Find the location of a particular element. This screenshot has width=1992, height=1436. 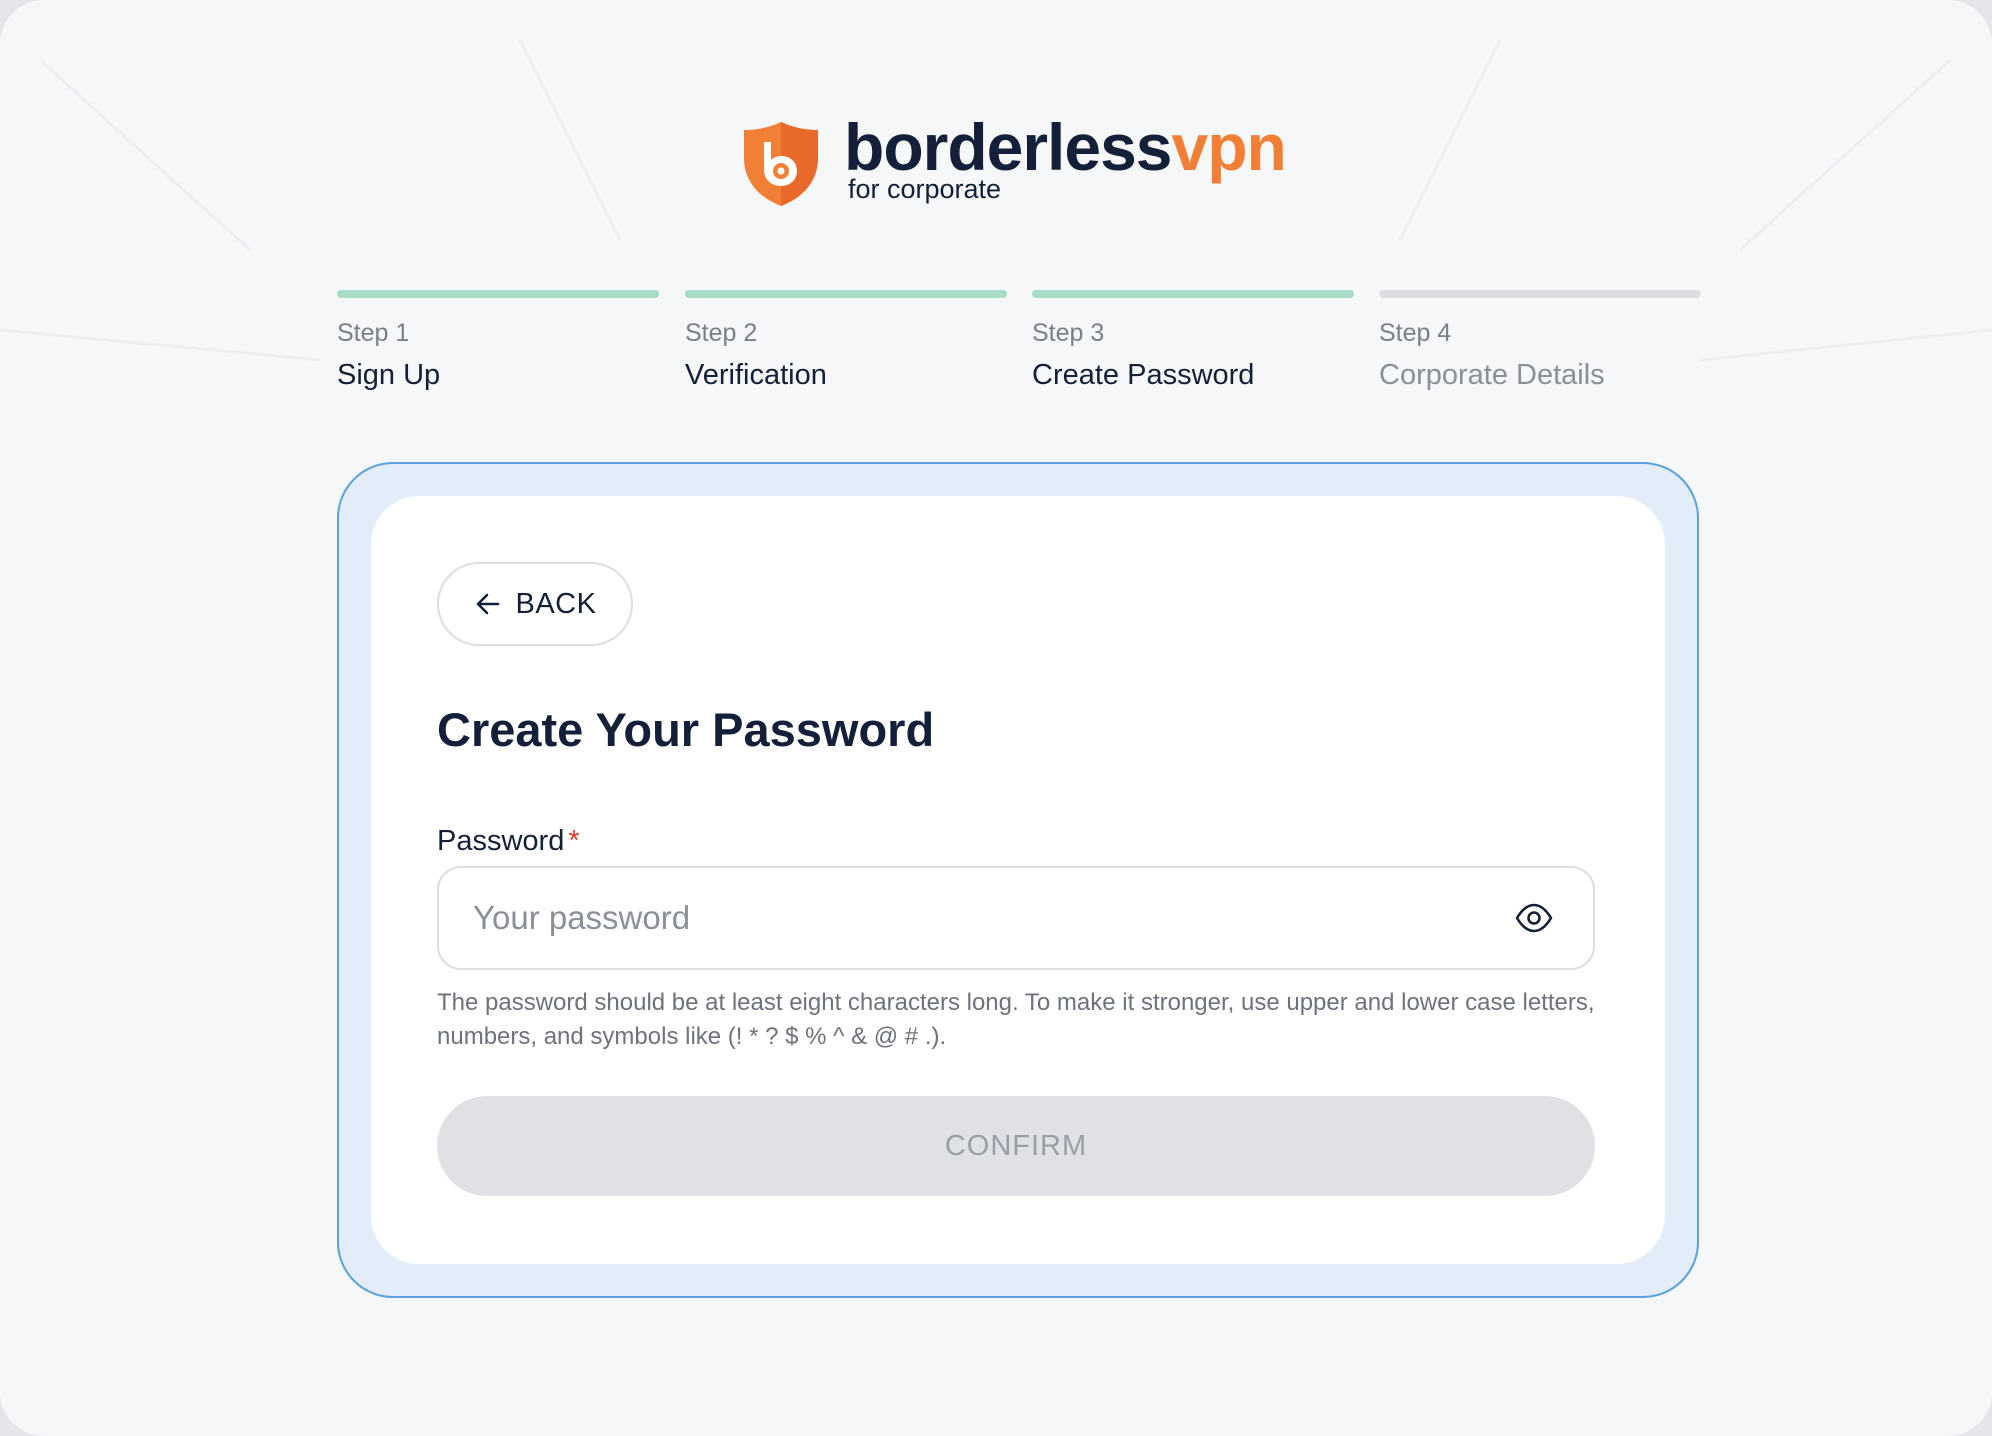

arrow-left-icon is located at coordinates (487, 604).